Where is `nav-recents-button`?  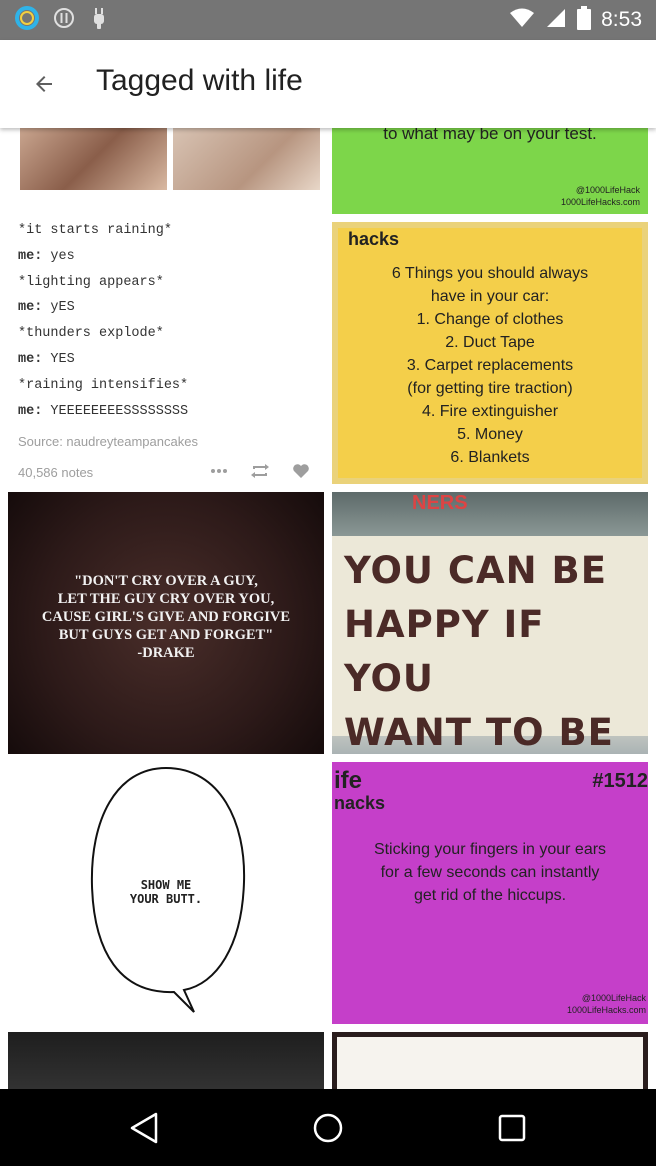
nav-recents-button is located at coordinates (512, 1128).